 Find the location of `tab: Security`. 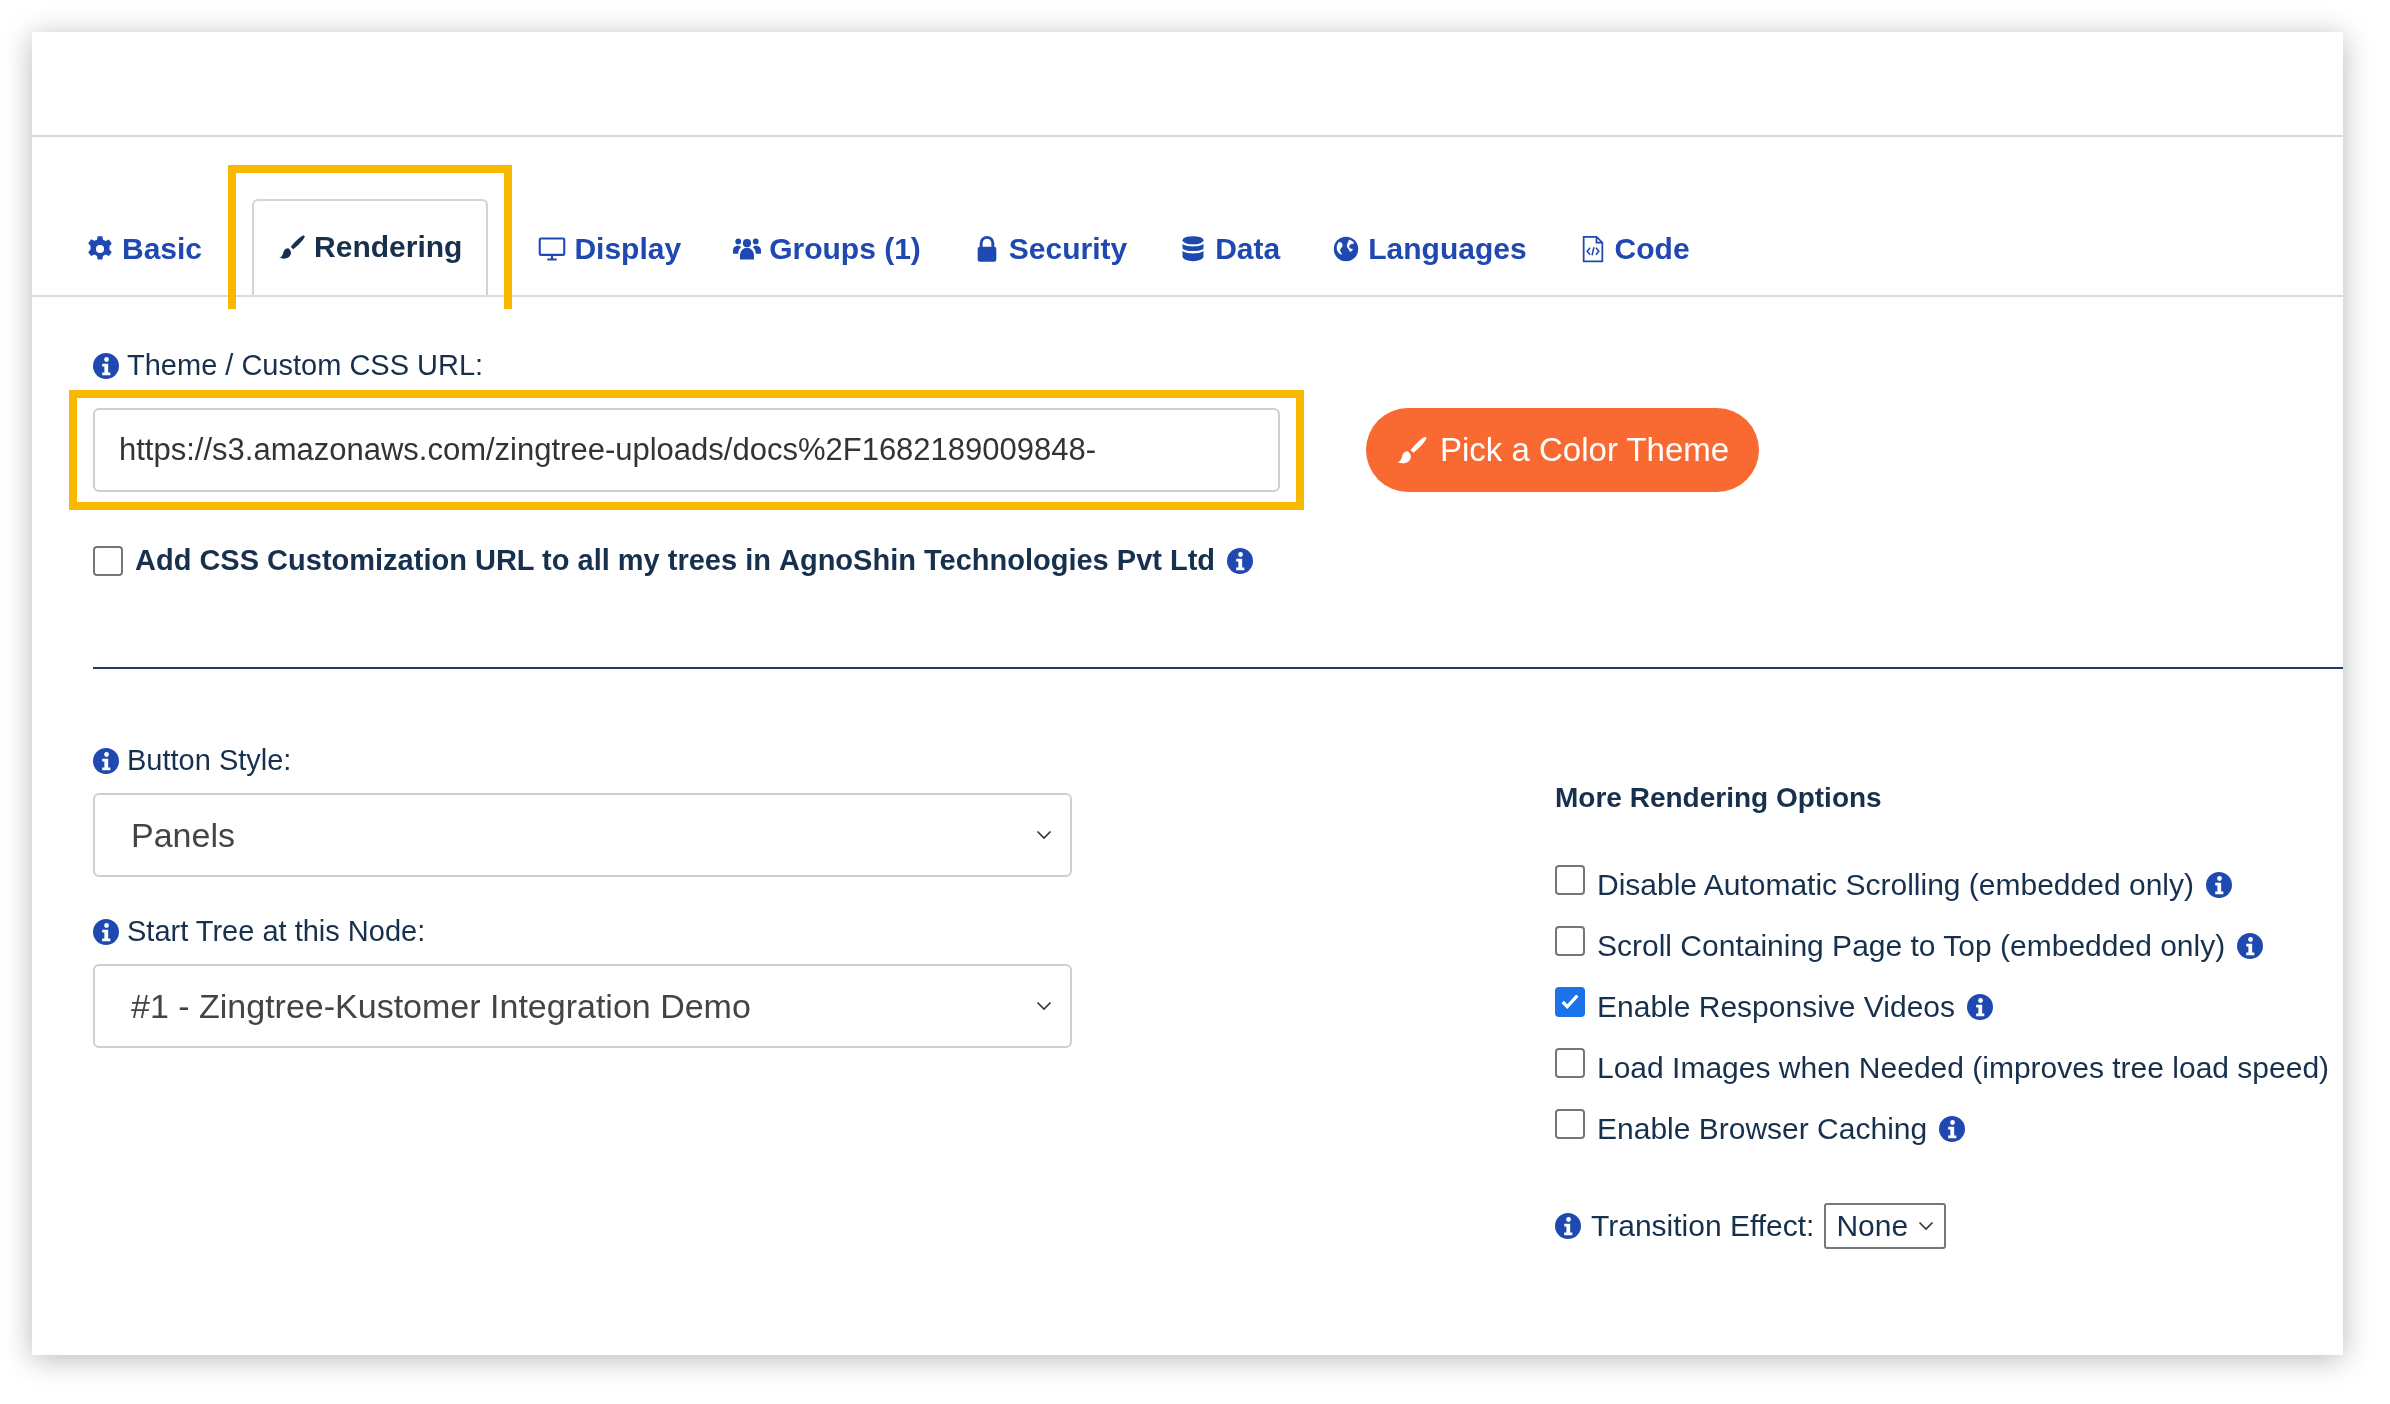

tab: Security is located at coordinates (1050, 249).